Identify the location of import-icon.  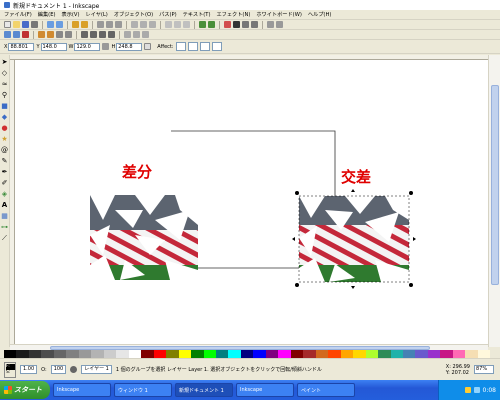
(50, 24).